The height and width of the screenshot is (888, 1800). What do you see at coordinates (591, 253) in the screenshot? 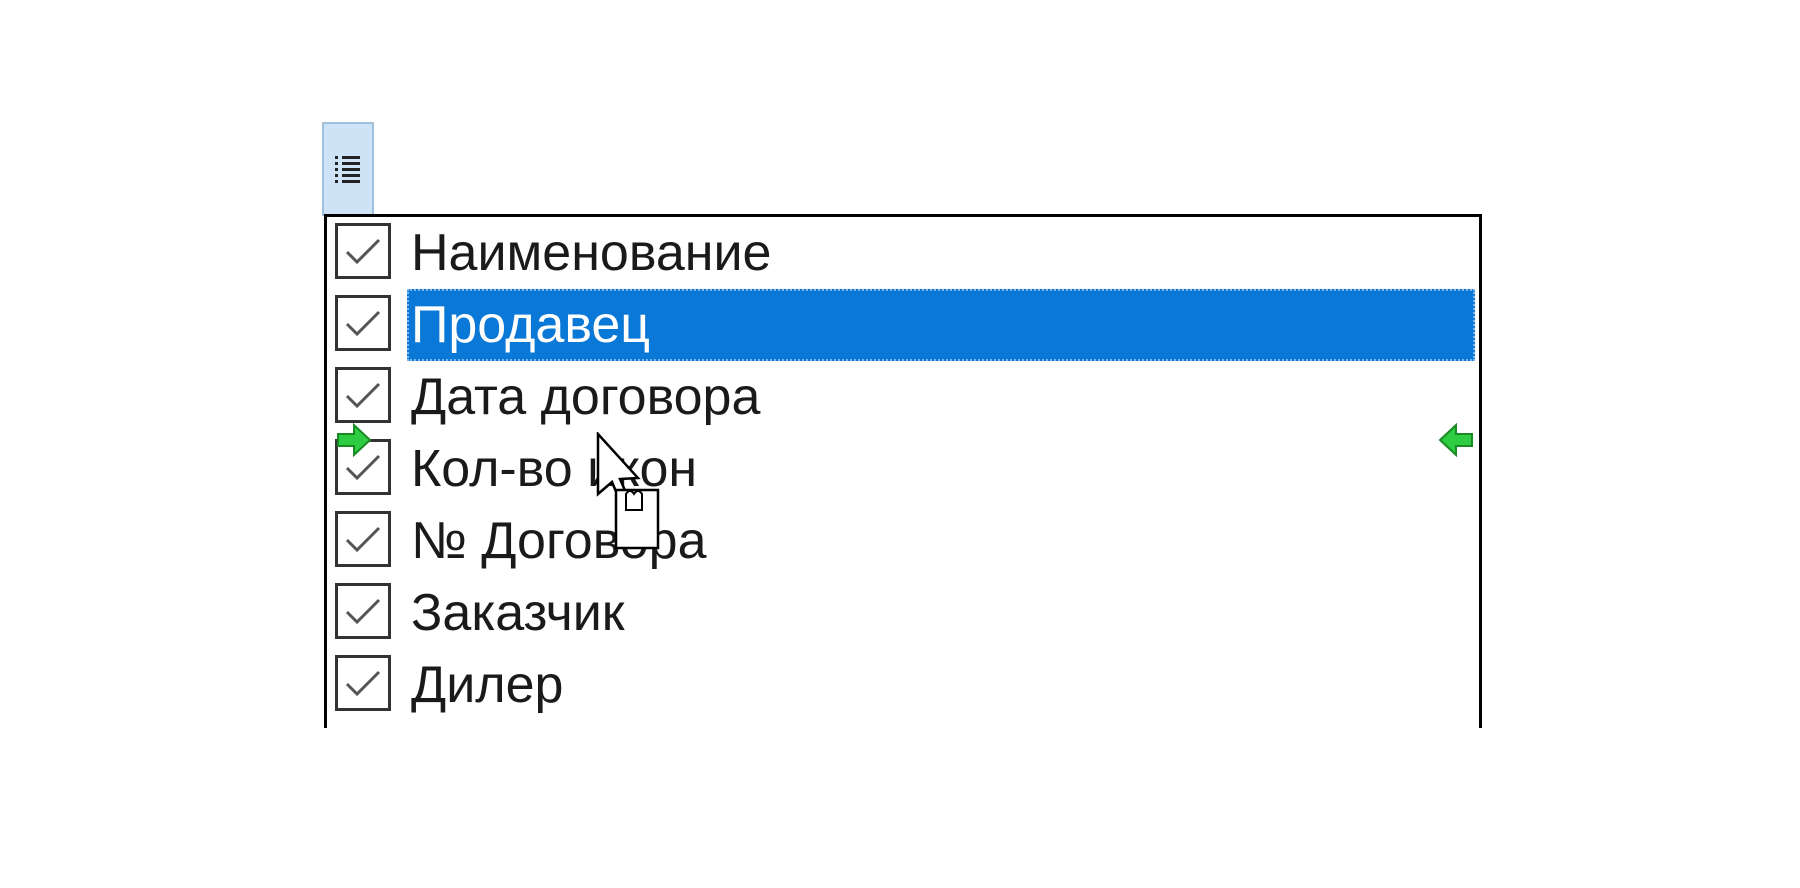
I see `column-item-label: Наименование` at bounding box center [591, 253].